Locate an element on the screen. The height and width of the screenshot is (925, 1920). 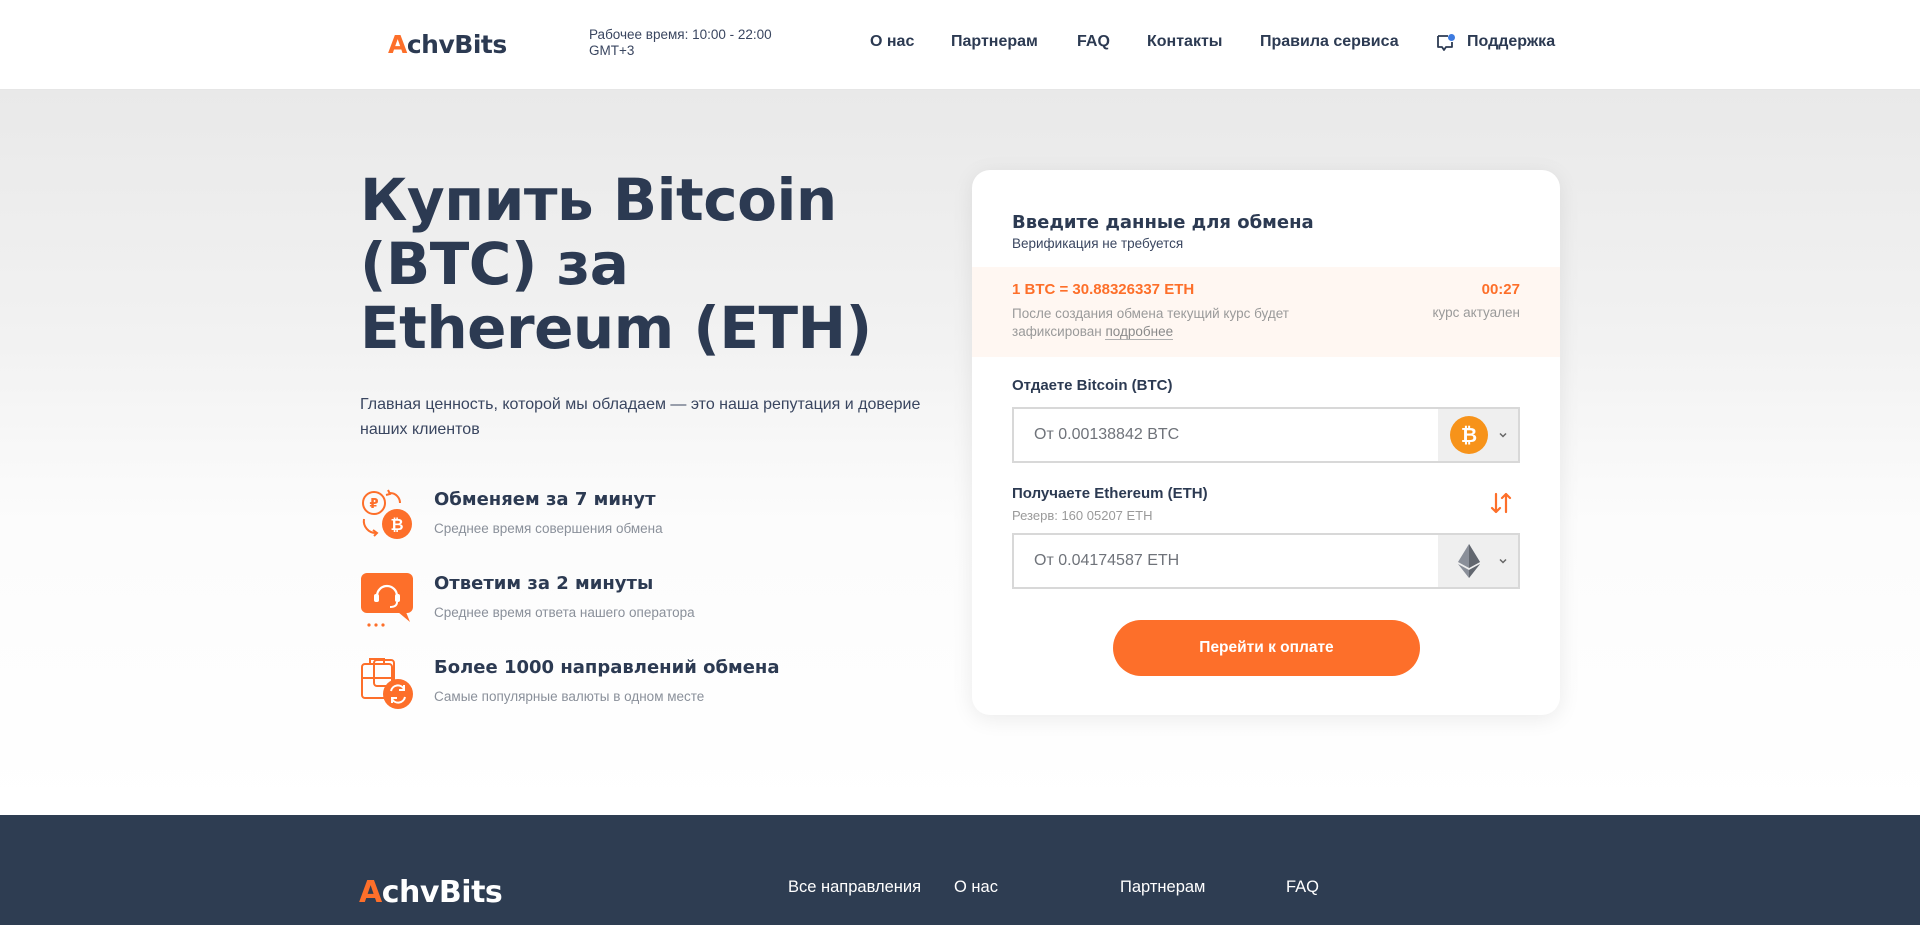
logo: AchvBits is located at coordinates (447, 44).